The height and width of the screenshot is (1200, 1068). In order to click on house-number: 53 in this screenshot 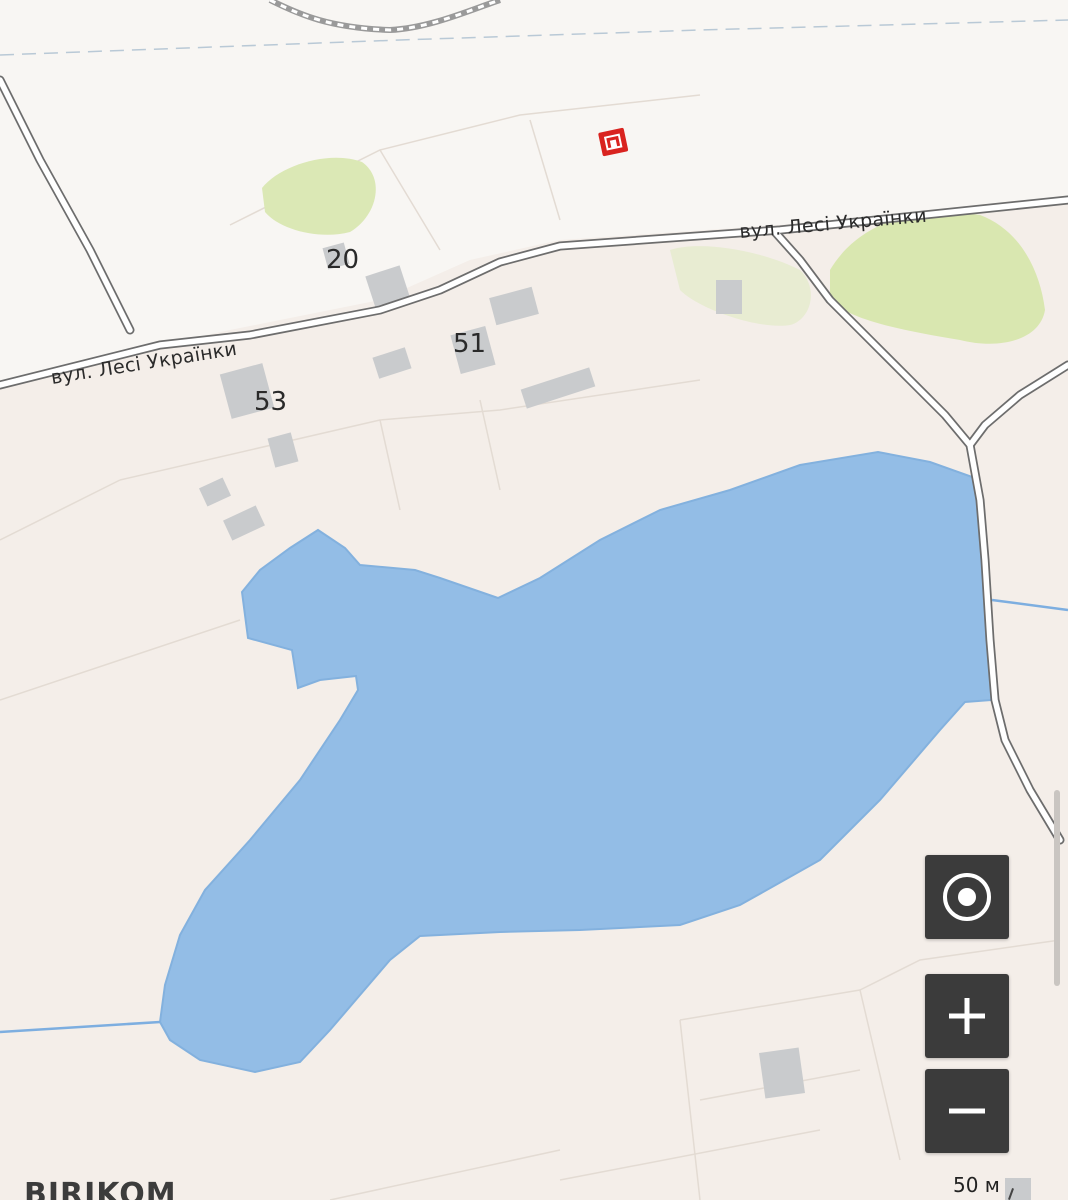, I will do `click(270, 402)`.